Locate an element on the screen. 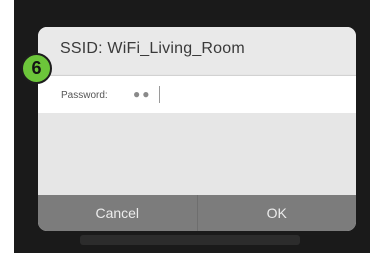 The width and height of the screenshot is (380, 253). ok-button: OK is located at coordinates (277, 213).